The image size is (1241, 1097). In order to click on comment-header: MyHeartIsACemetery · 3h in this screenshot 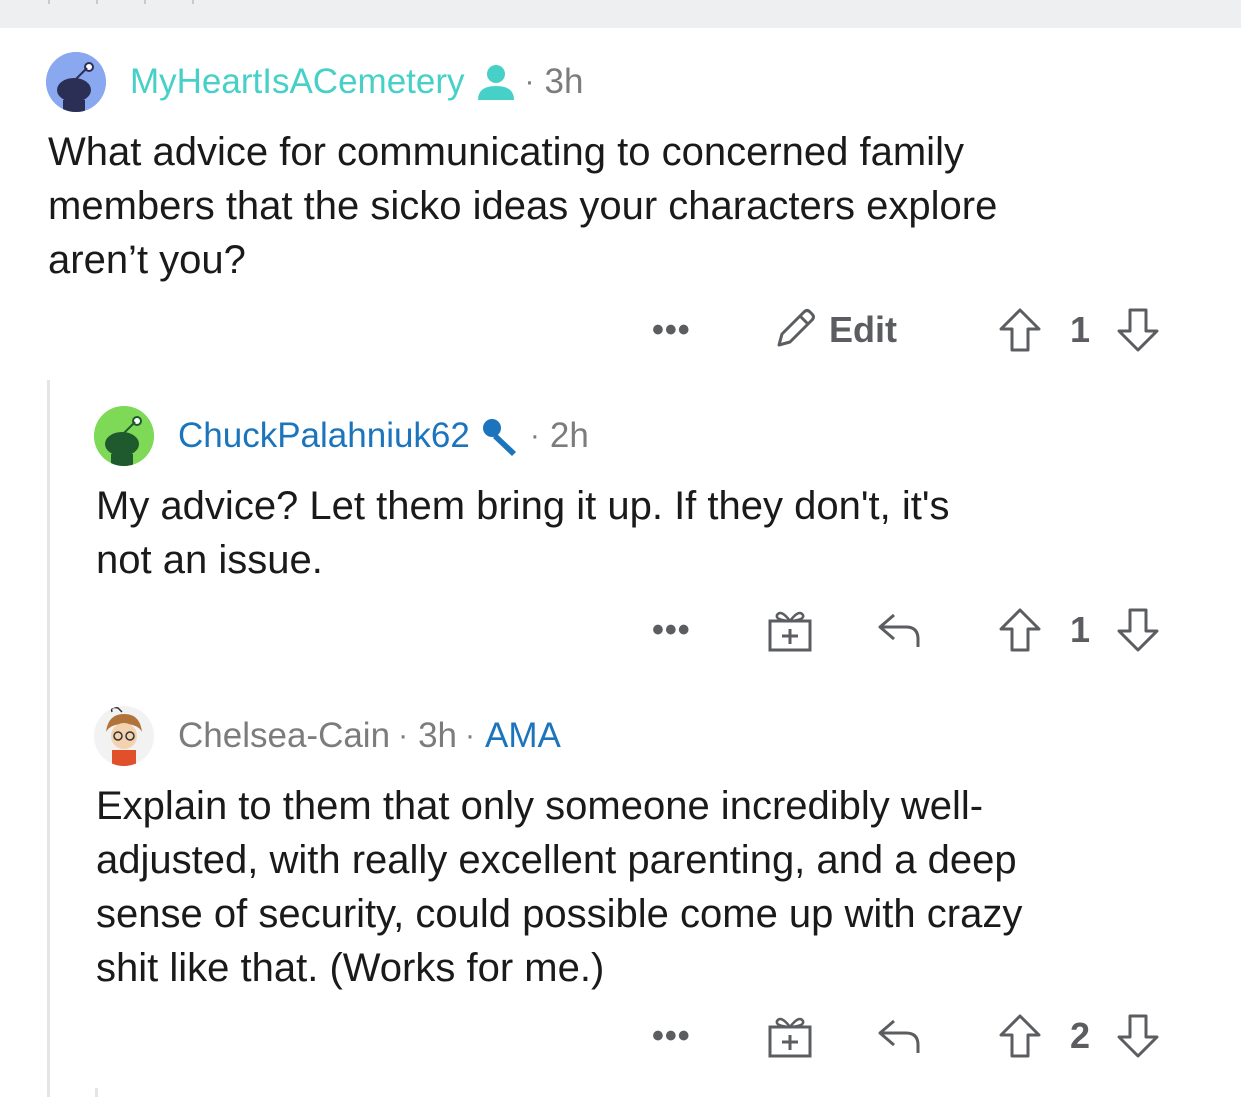, I will do `click(314, 82)`.